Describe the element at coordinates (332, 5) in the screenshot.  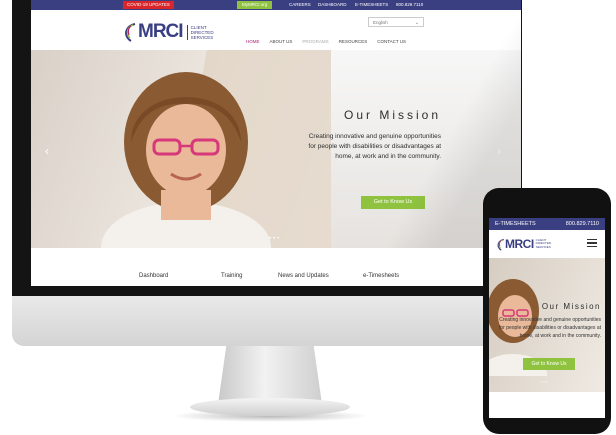
I see `dashboard-link: DASHBOARD` at that location.